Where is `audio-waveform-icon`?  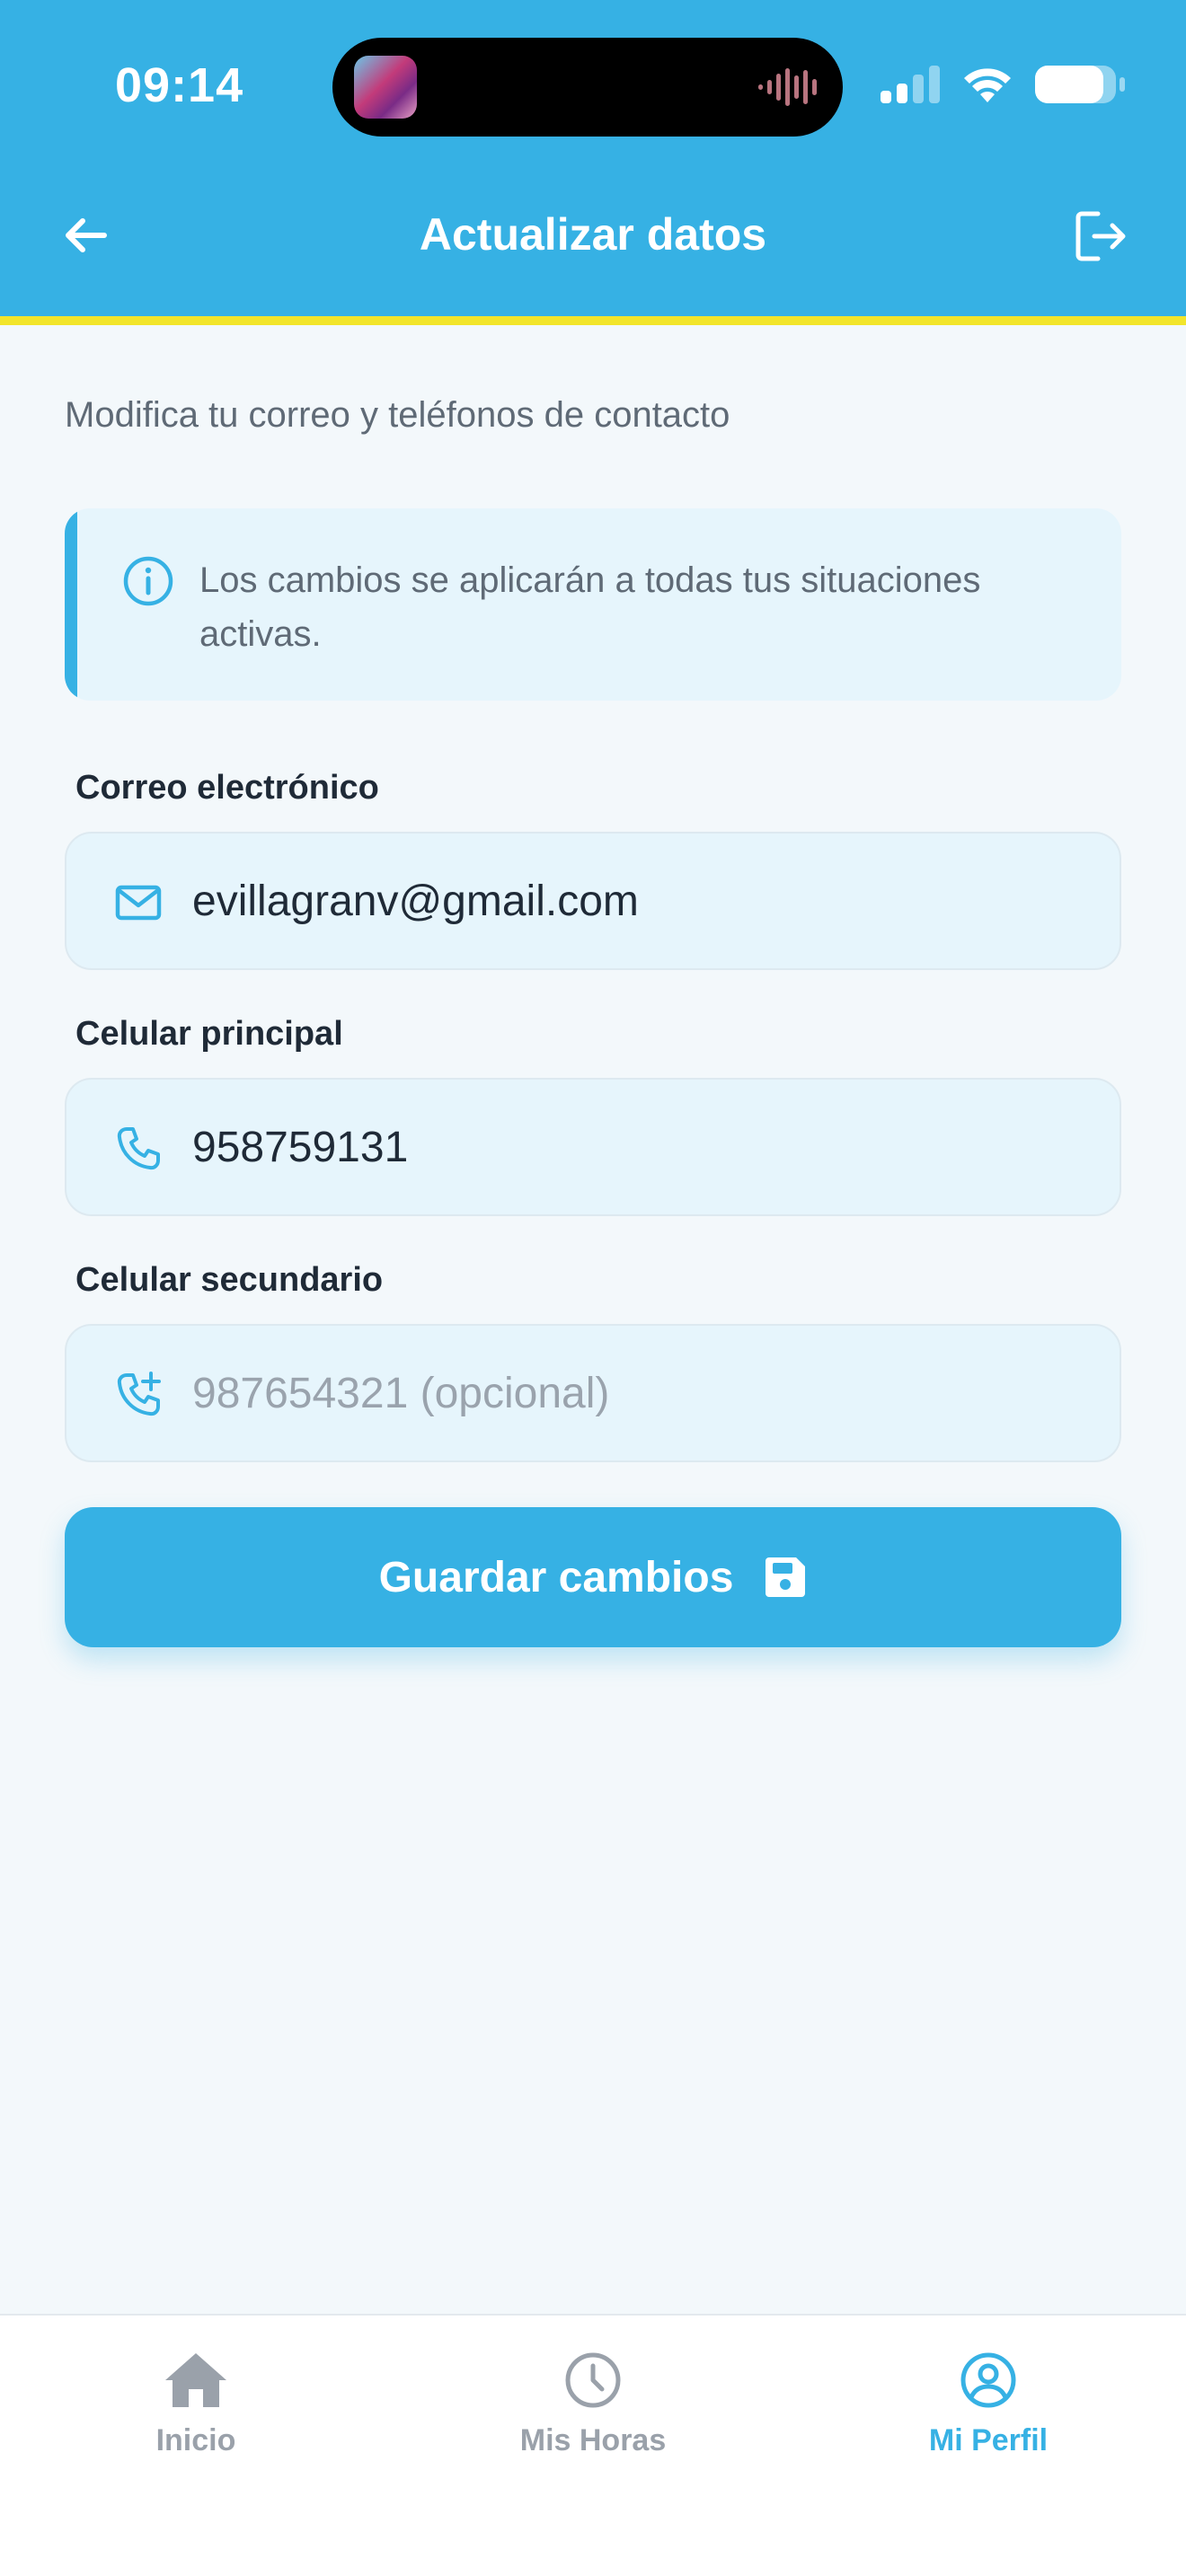
audio-waveform-icon is located at coordinates (787, 87).